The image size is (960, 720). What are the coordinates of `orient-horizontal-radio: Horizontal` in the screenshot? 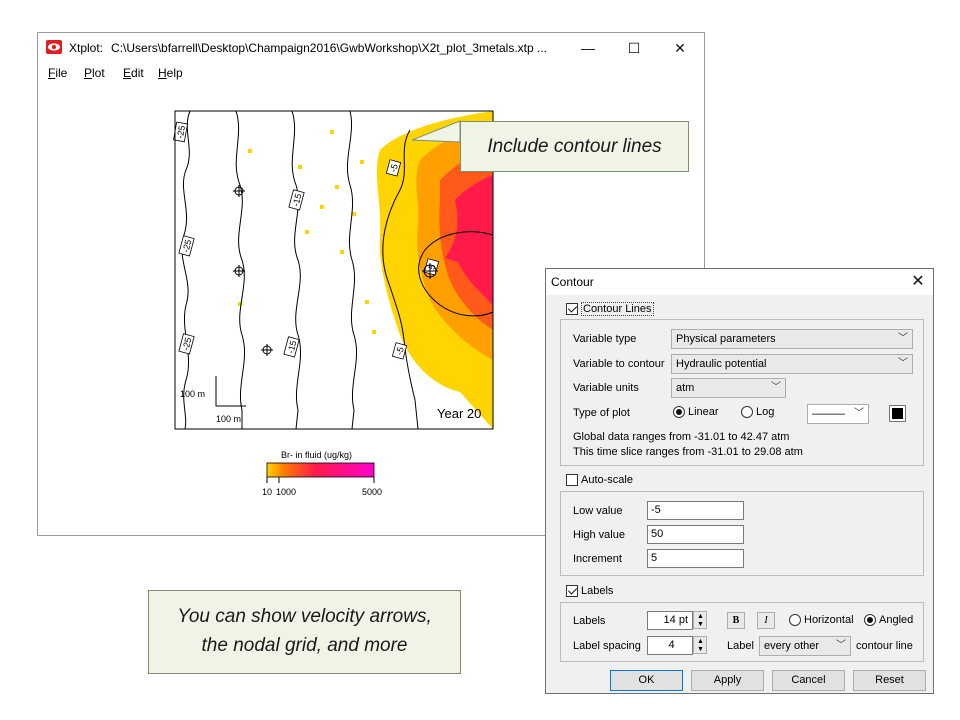 It's located at (821, 620).